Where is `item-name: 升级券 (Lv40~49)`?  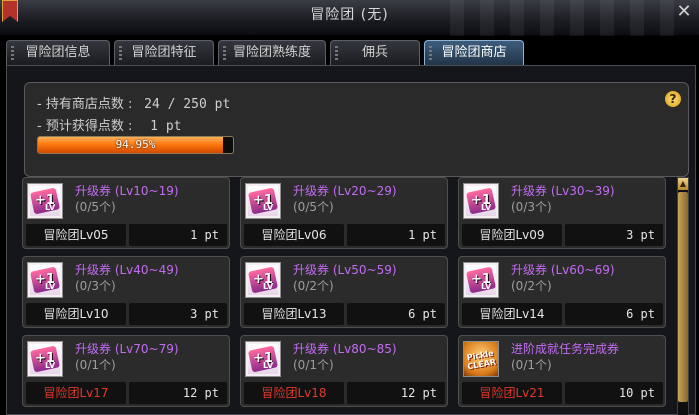
item-name: 升级券 (Lv40~49) is located at coordinates (127, 270).